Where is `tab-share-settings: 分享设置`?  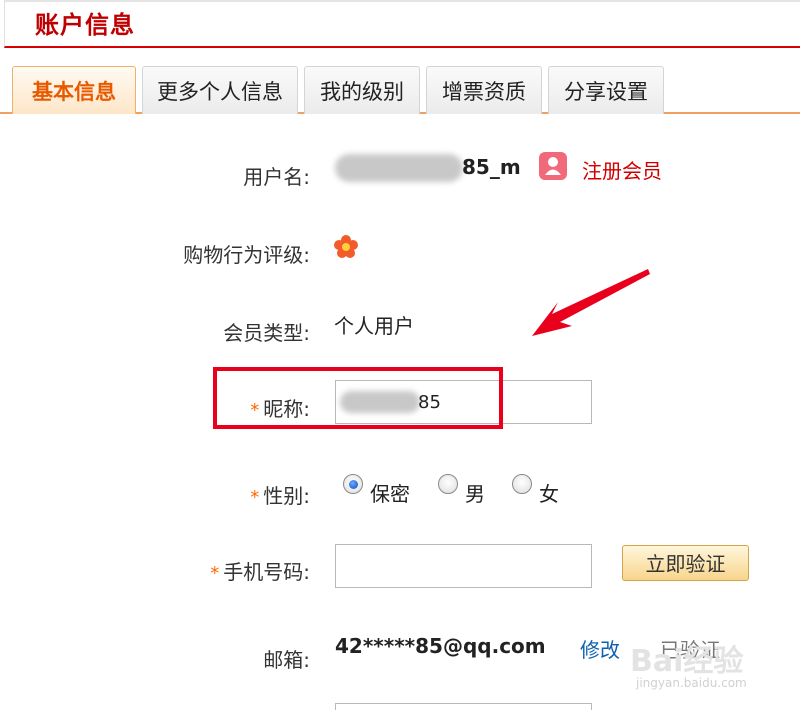 tab-share-settings: 分享设置 is located at coordinates (606, 90).